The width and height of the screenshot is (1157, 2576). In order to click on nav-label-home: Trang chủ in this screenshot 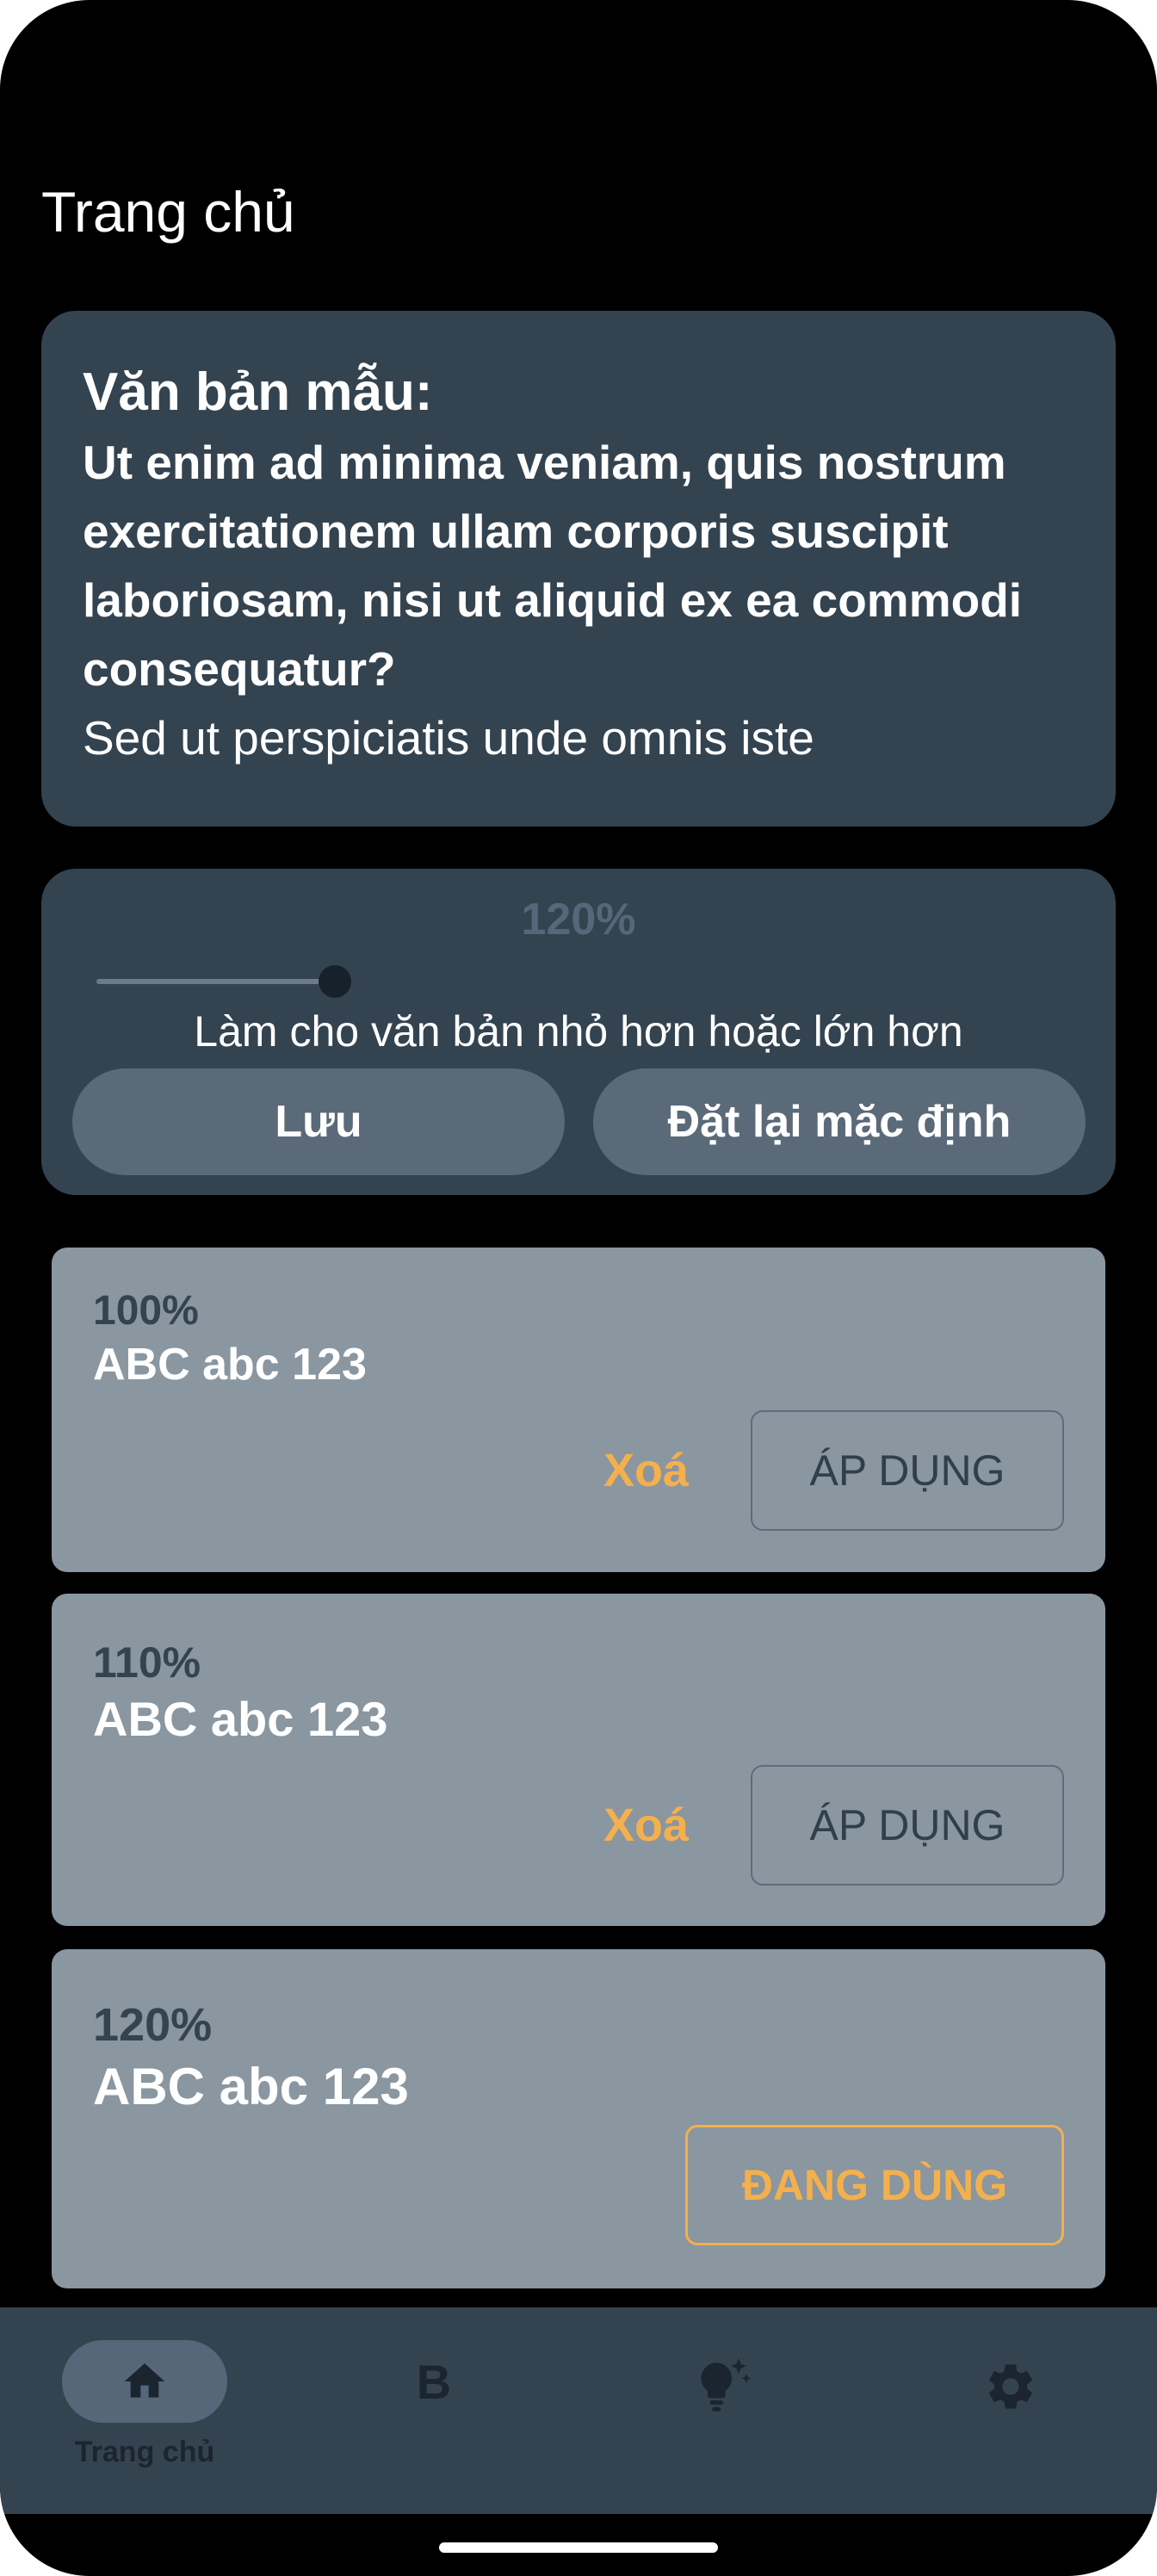, I will do `click(145, 2452)`.